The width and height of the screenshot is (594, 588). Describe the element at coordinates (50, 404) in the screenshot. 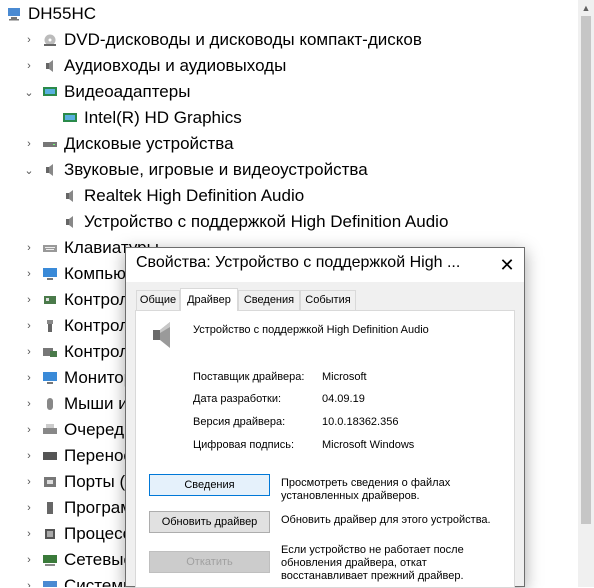

I see `mouse-icon` at that location.